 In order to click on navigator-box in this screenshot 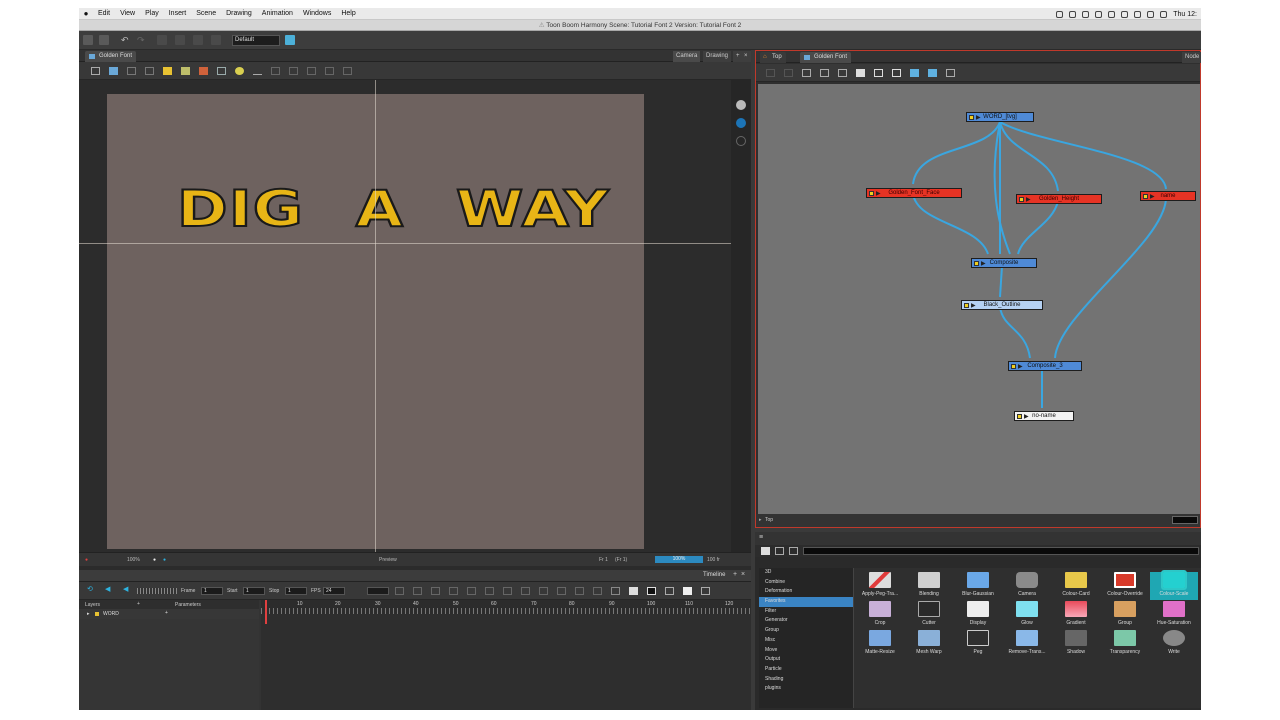, I will do `click(1185, 520)`.